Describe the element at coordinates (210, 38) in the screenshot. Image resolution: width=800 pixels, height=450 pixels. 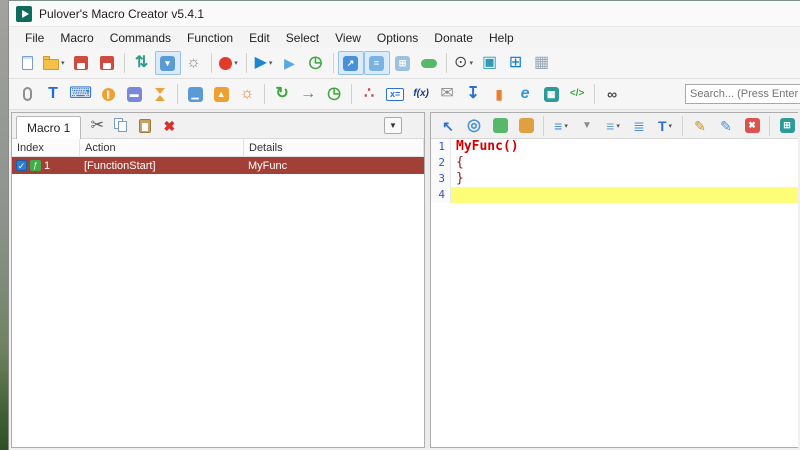
I see `menu-function: Function` at that location.